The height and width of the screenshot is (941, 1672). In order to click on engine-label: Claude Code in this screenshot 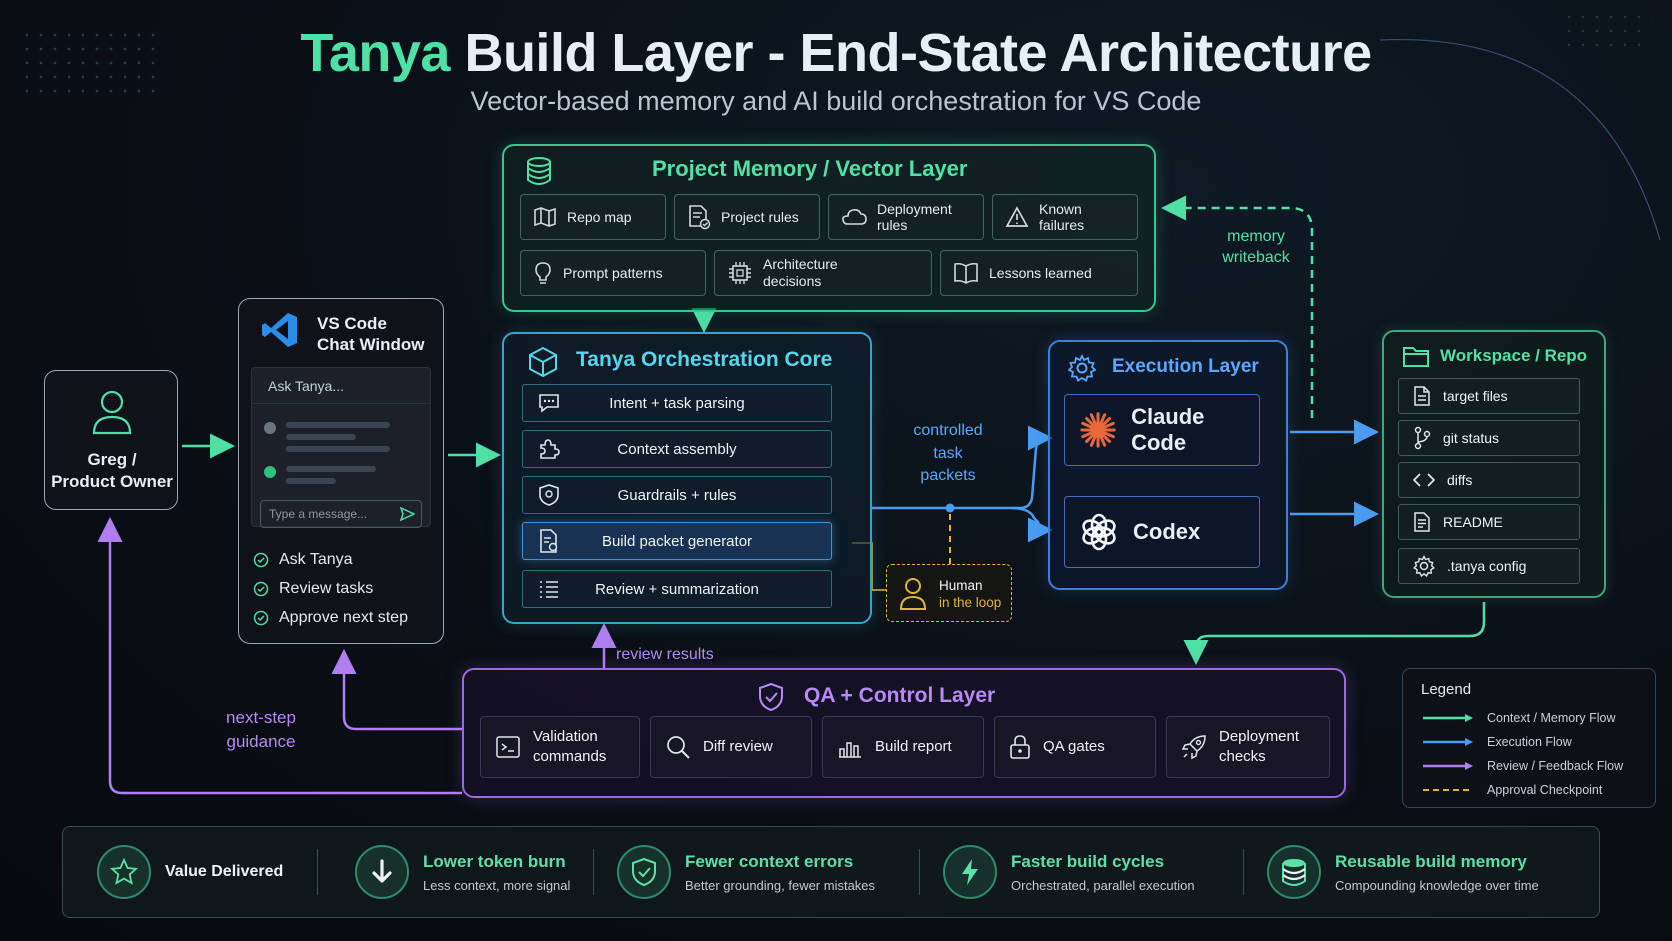, I will do `click(1168, 429)`.